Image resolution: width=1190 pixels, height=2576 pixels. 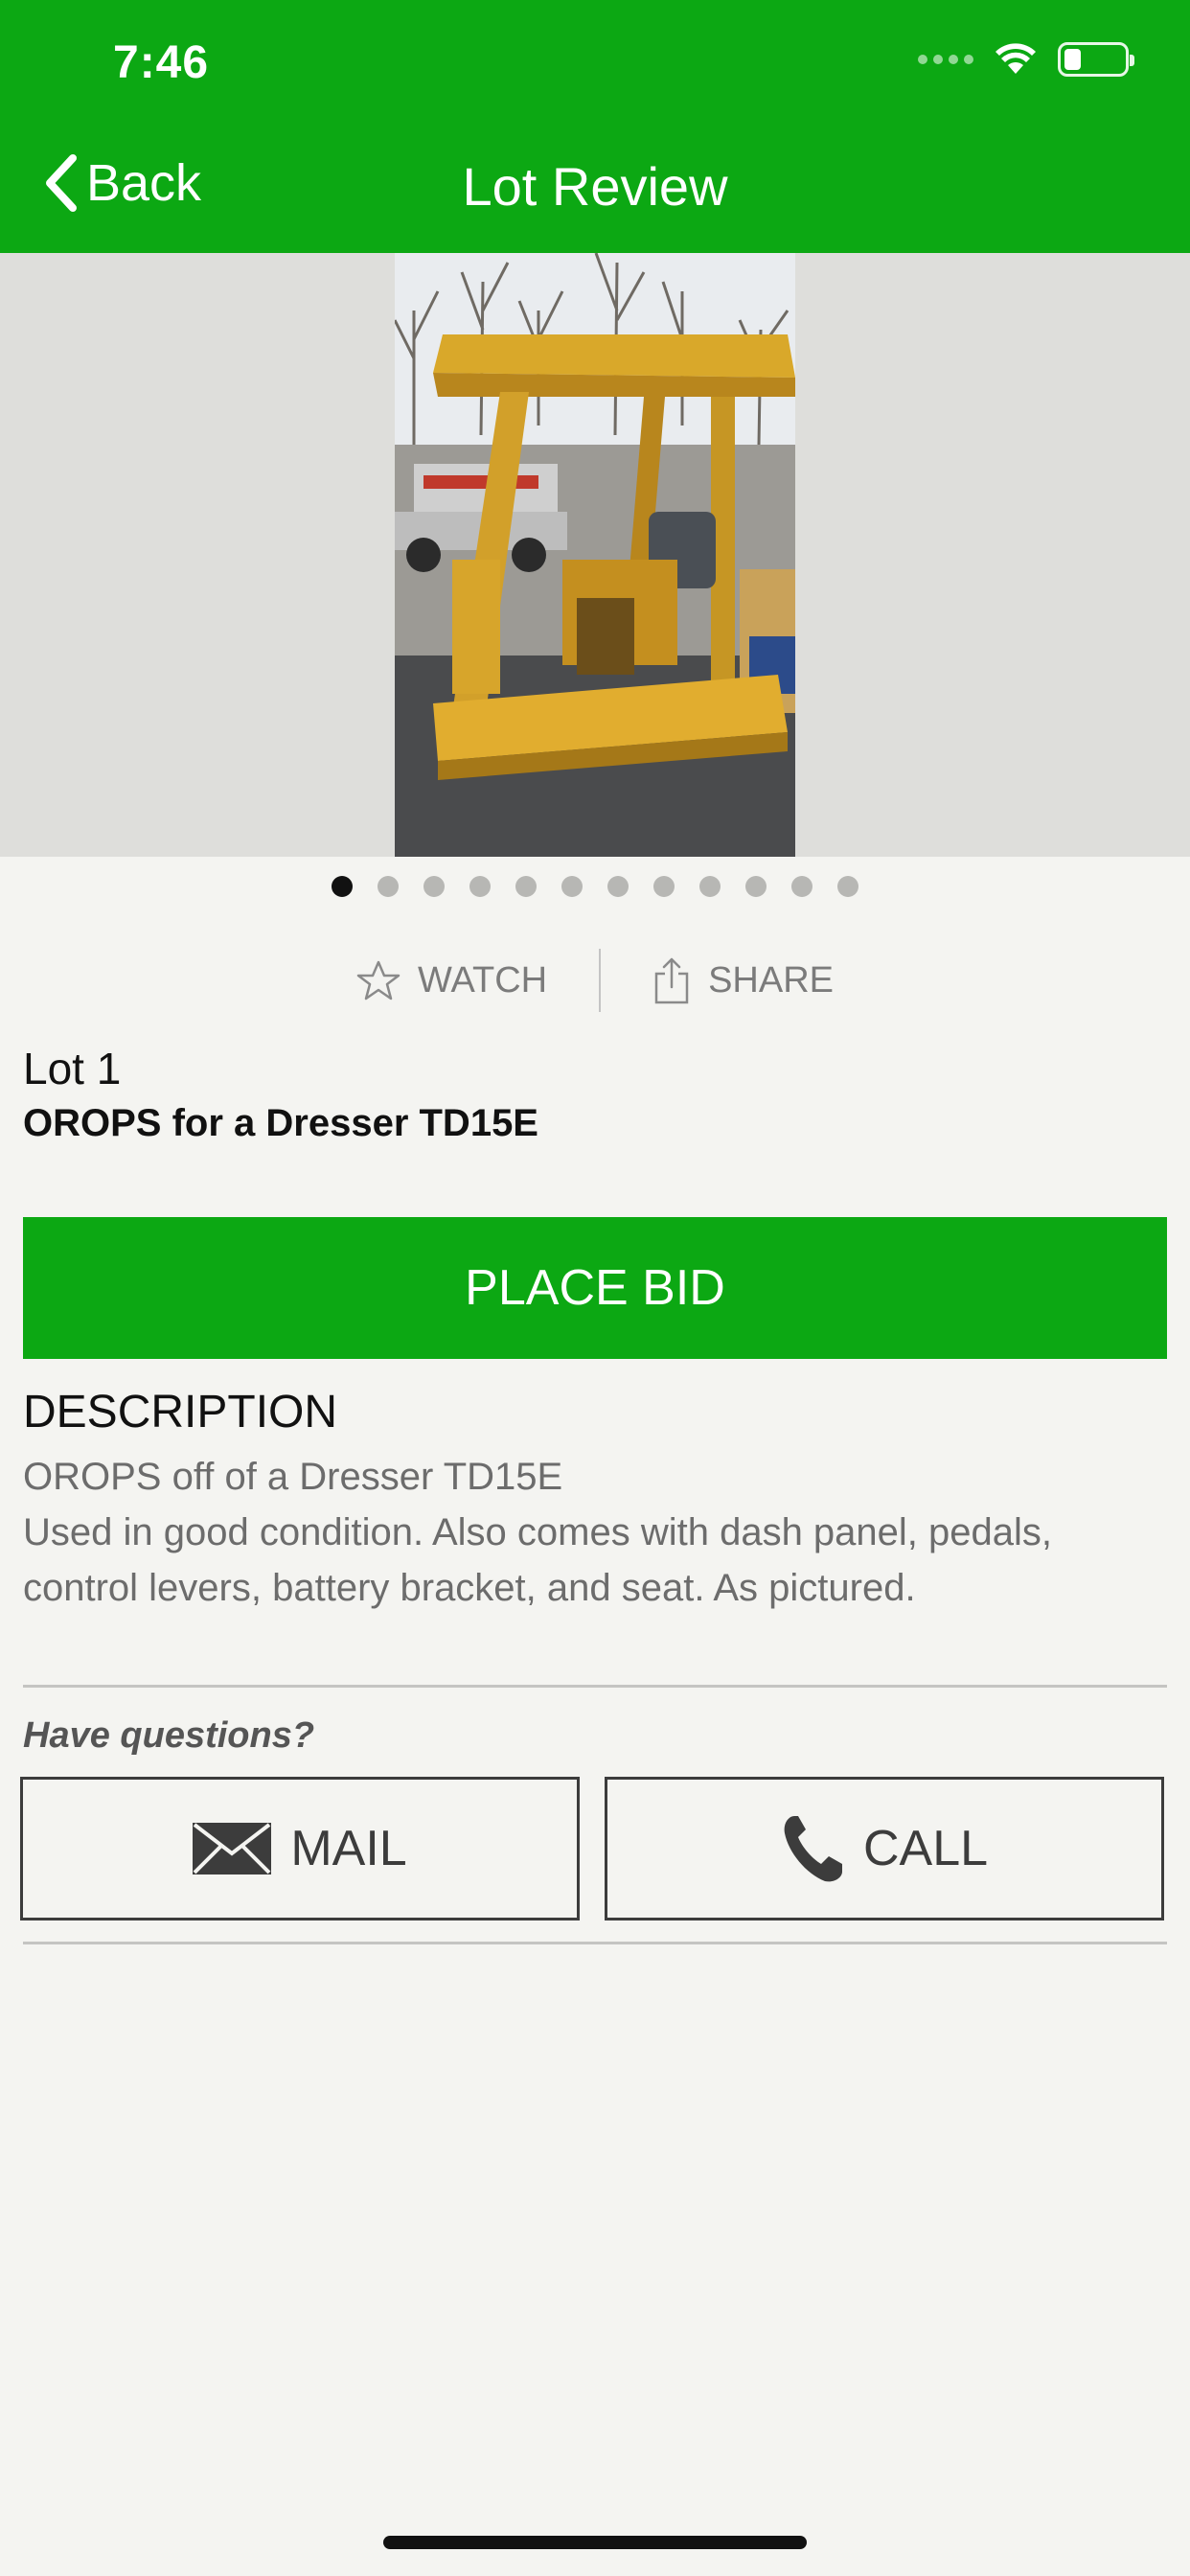 I want to click on call-button: CALL, so click(x=885, y=1848).